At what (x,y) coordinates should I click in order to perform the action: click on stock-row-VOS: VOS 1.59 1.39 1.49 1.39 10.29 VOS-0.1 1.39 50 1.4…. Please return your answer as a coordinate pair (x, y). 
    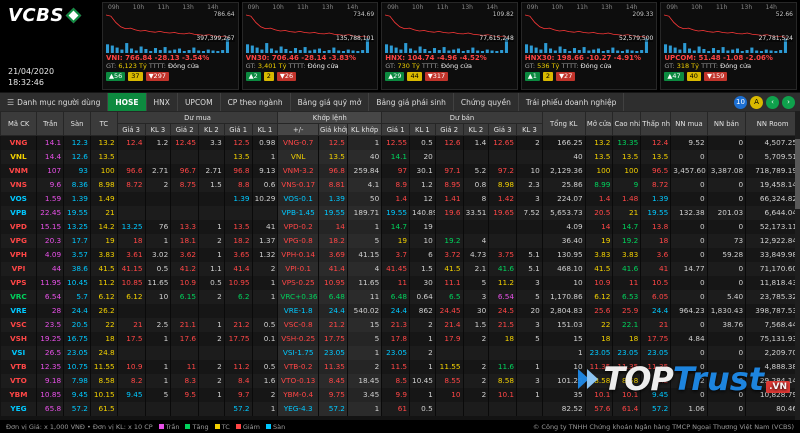
    Looking at the image, I should click on (400, 198).